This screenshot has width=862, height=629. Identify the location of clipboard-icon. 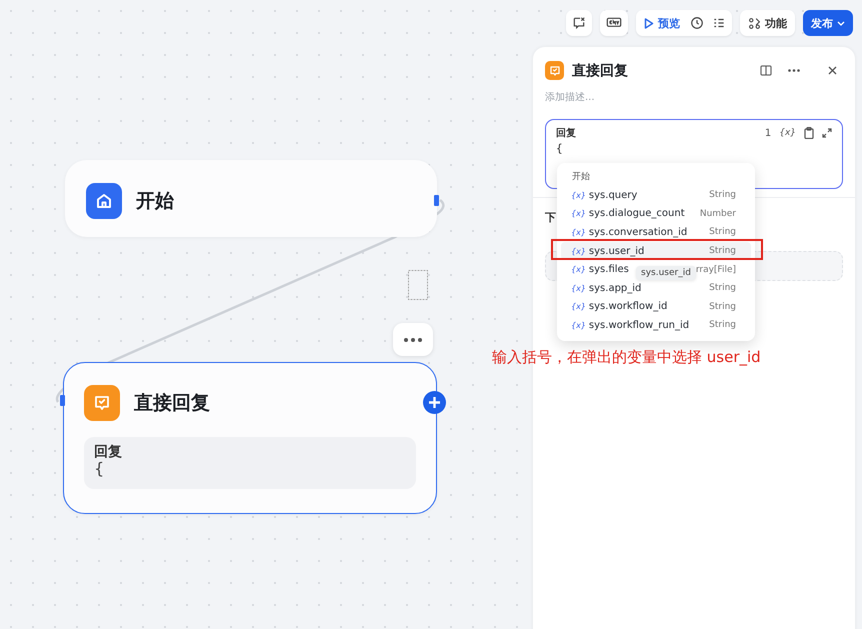
(809, 133).